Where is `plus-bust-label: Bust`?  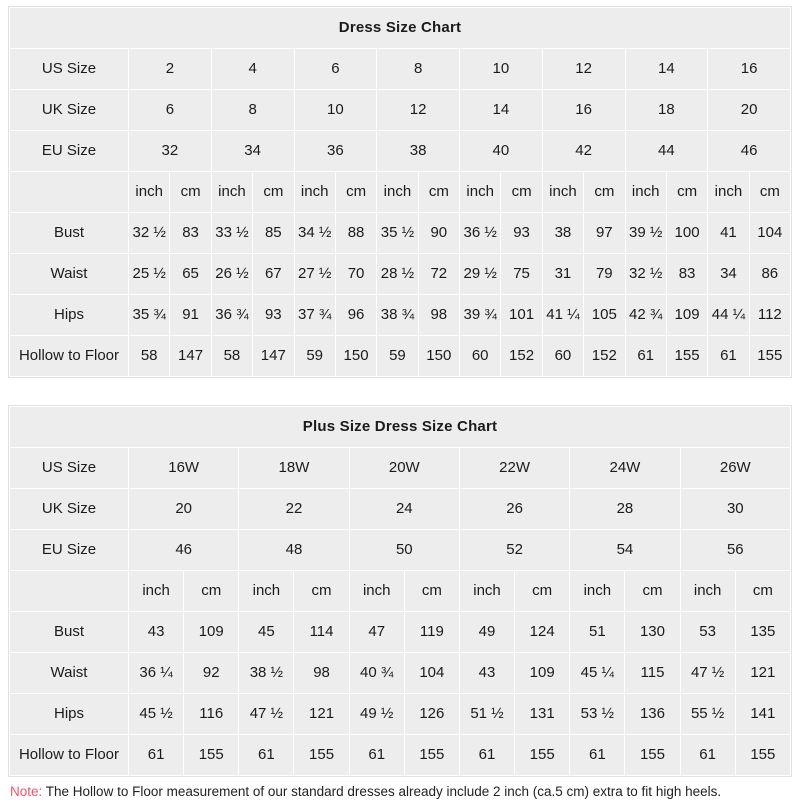 plus-bust-label: Bust is located at coordinates (69, 632).